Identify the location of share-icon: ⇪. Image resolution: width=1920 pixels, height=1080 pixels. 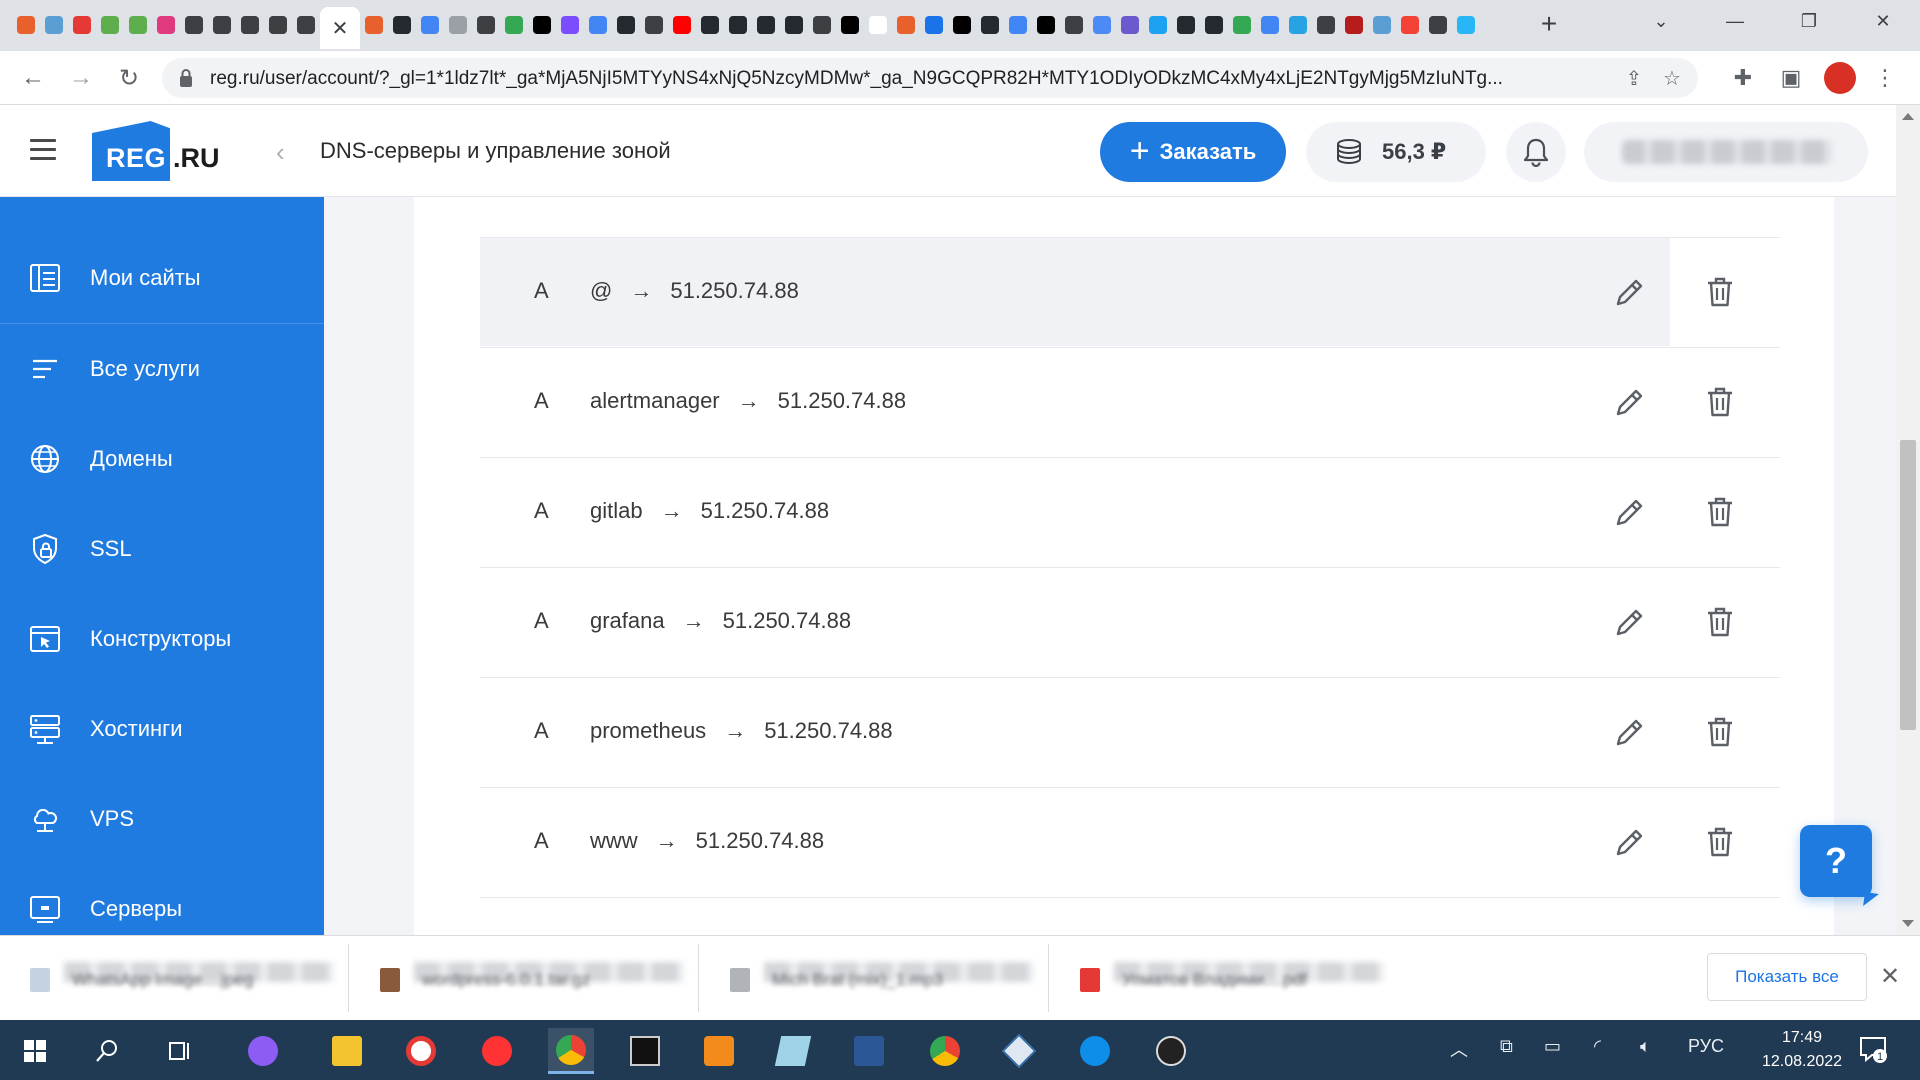
(1634, 78).